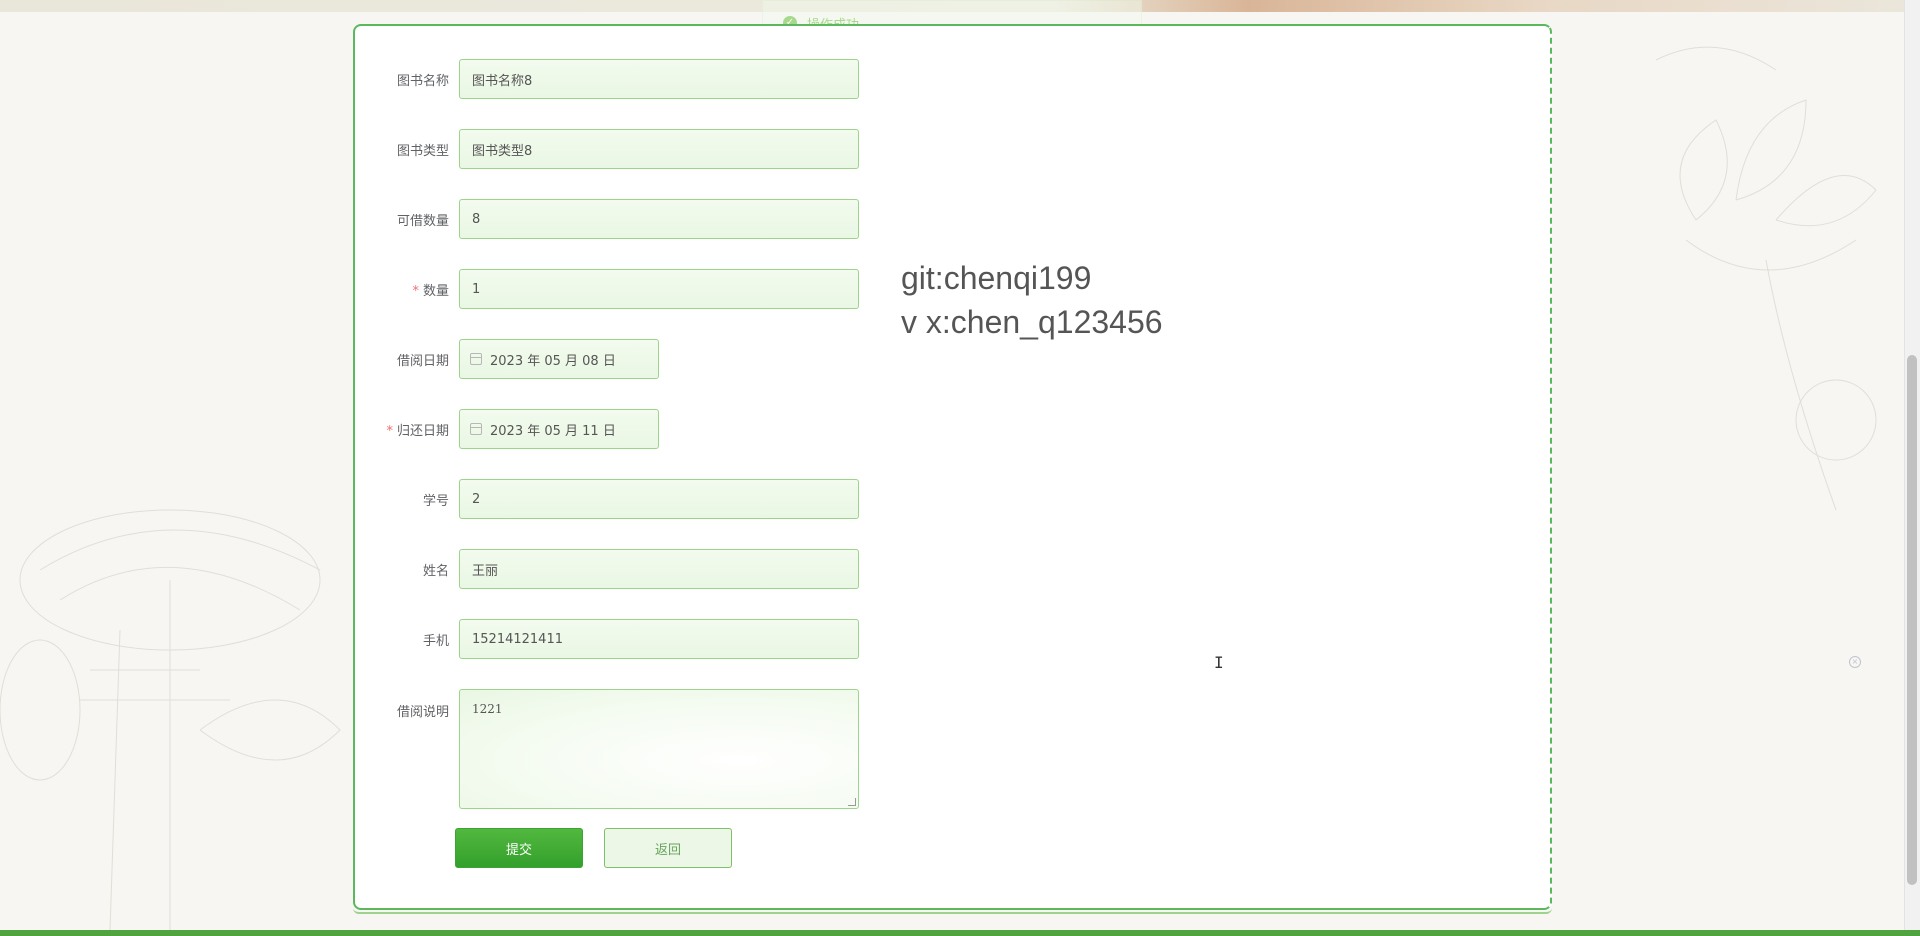 The image size is (1920, 936). Describe the element at coordinates (1912, 620) in the screenshot. I see `scrollbar-thumb` at that location.